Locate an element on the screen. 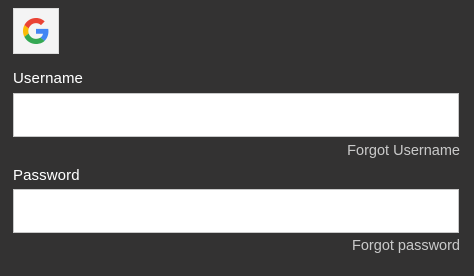  username-label: Username is located at coordinates (48, 78).